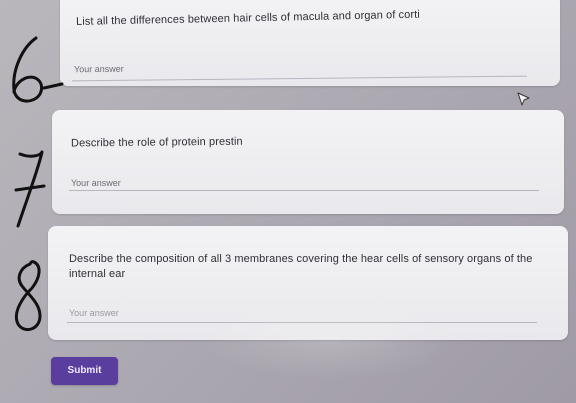 The width and height of the screenshot is (576, 403). I want to click on handwritten-seven, so click(30, 189).